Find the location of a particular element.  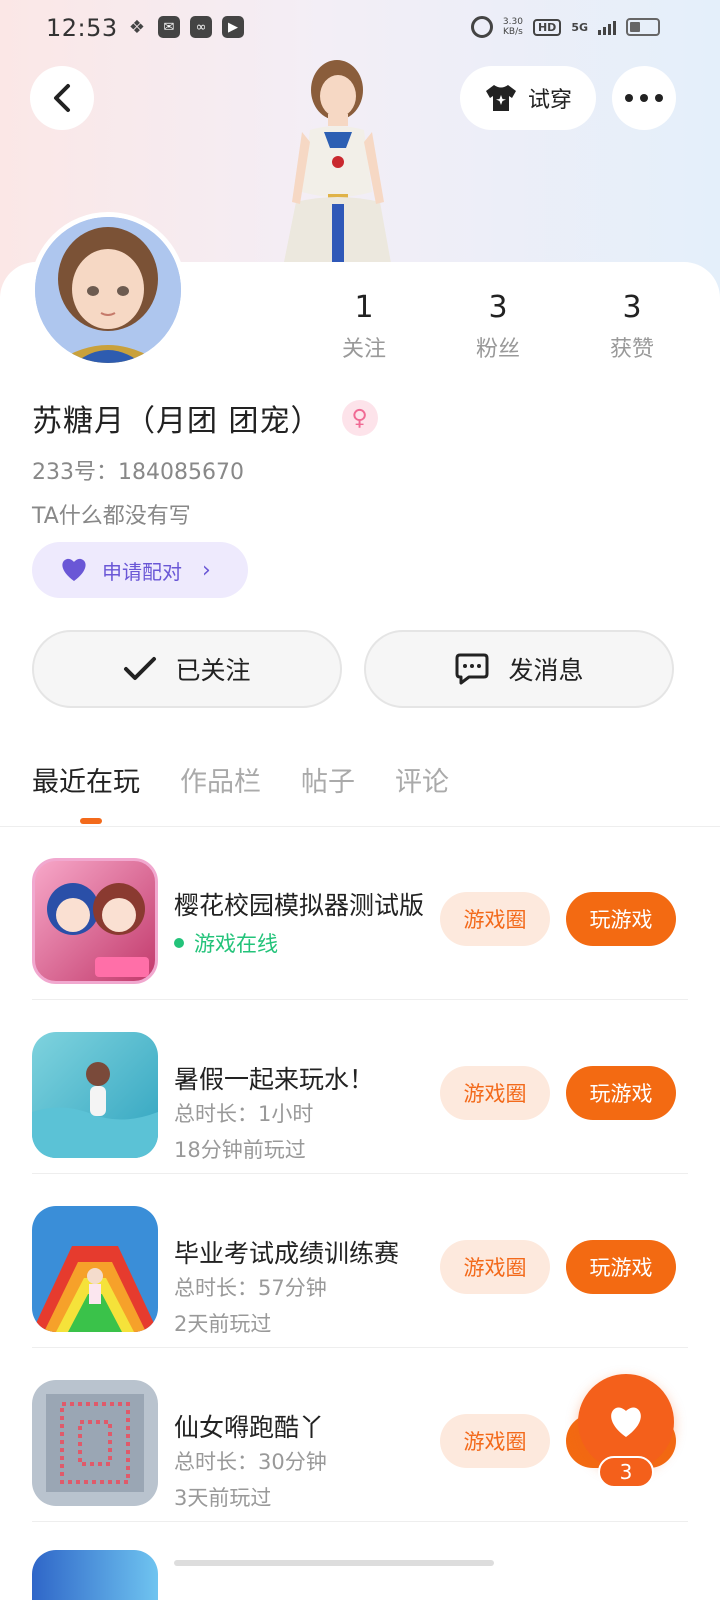

profile-tabs: 最近在玩 作品栏 帖子 评论 is located at coordinates (240, 779).